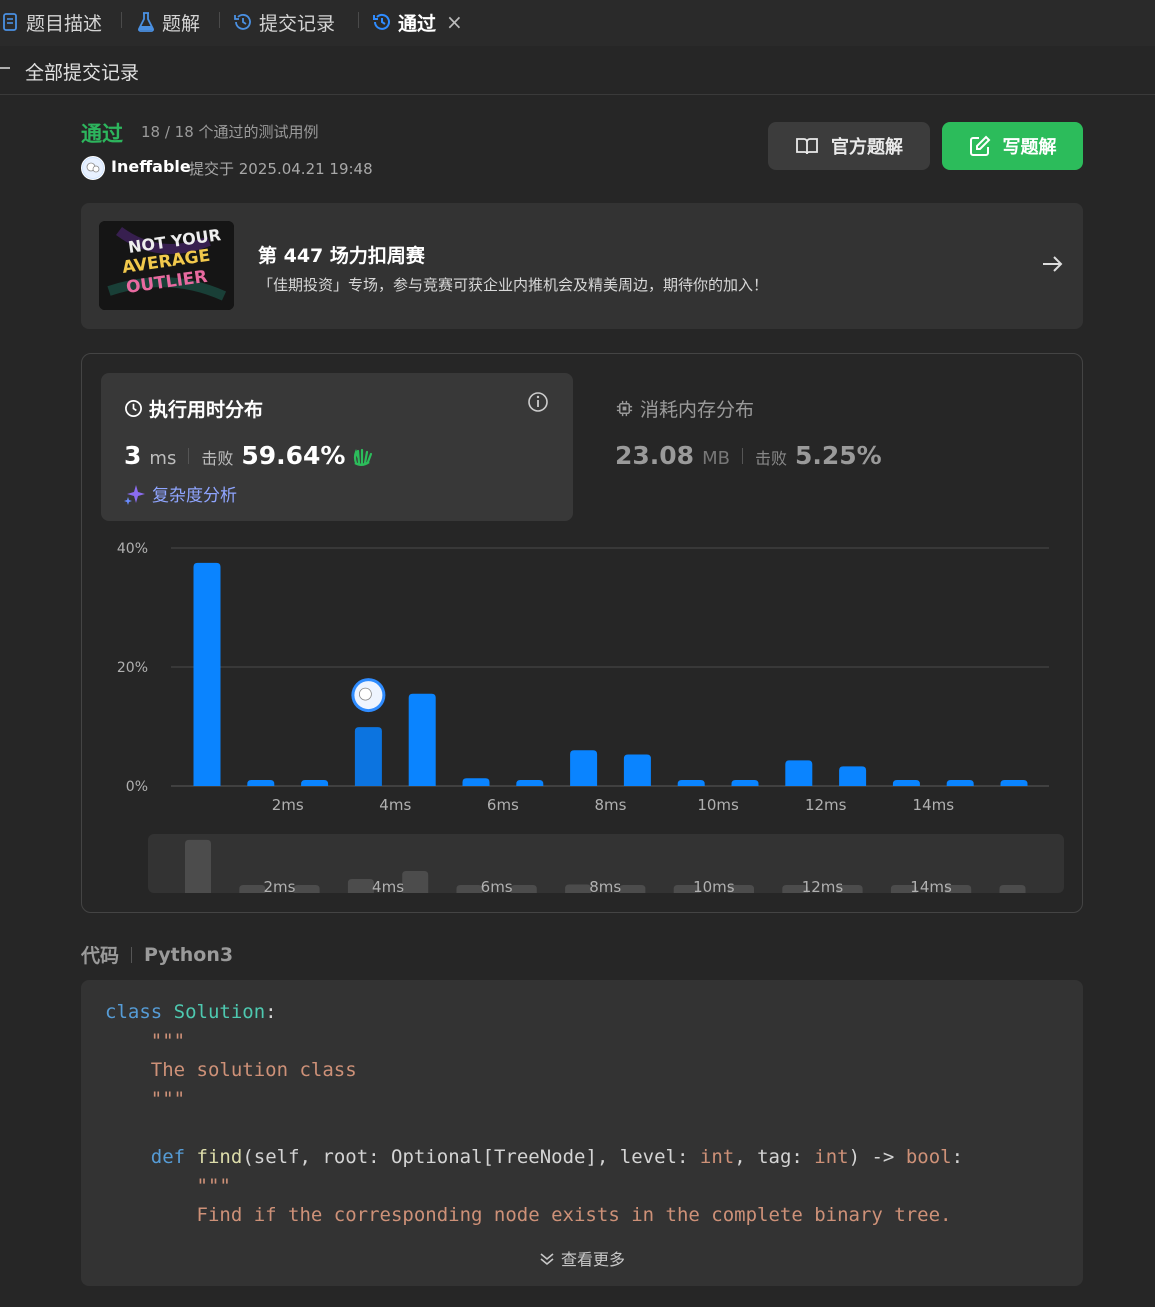  I want to click on code-label: 代码, so click(100, 956).